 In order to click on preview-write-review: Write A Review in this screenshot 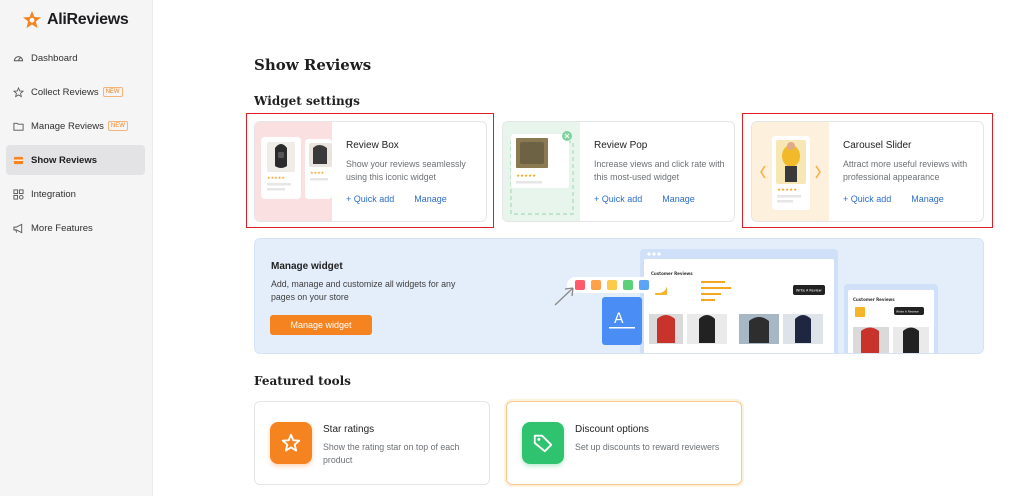, I will do `click(809, 291)`.